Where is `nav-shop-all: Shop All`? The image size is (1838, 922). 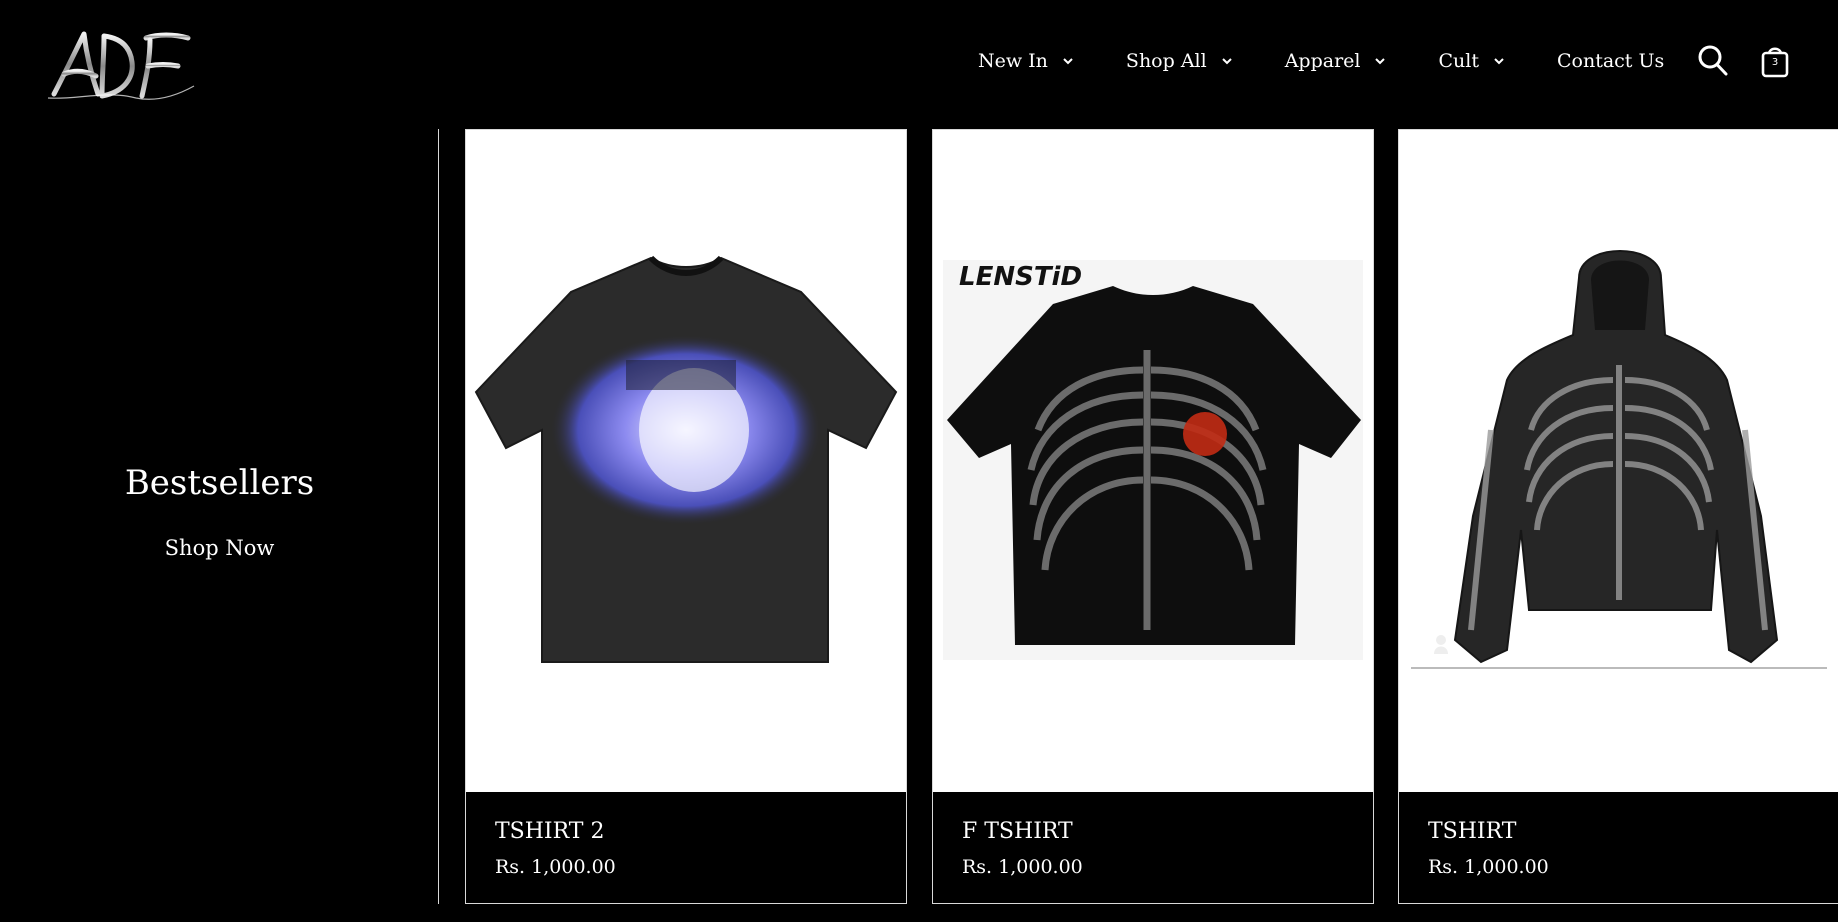 nav-shop-all: Shop All is located at coordinates (1179, 61).